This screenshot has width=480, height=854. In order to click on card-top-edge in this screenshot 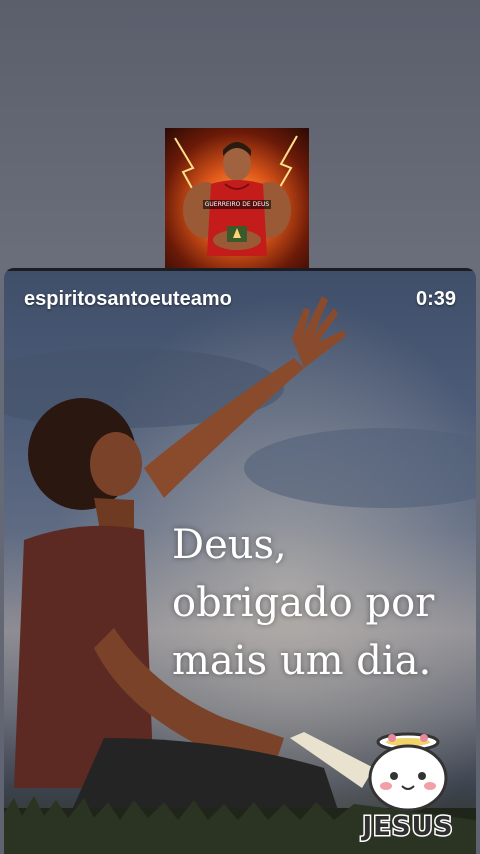, I will do `click(240, 269)`.